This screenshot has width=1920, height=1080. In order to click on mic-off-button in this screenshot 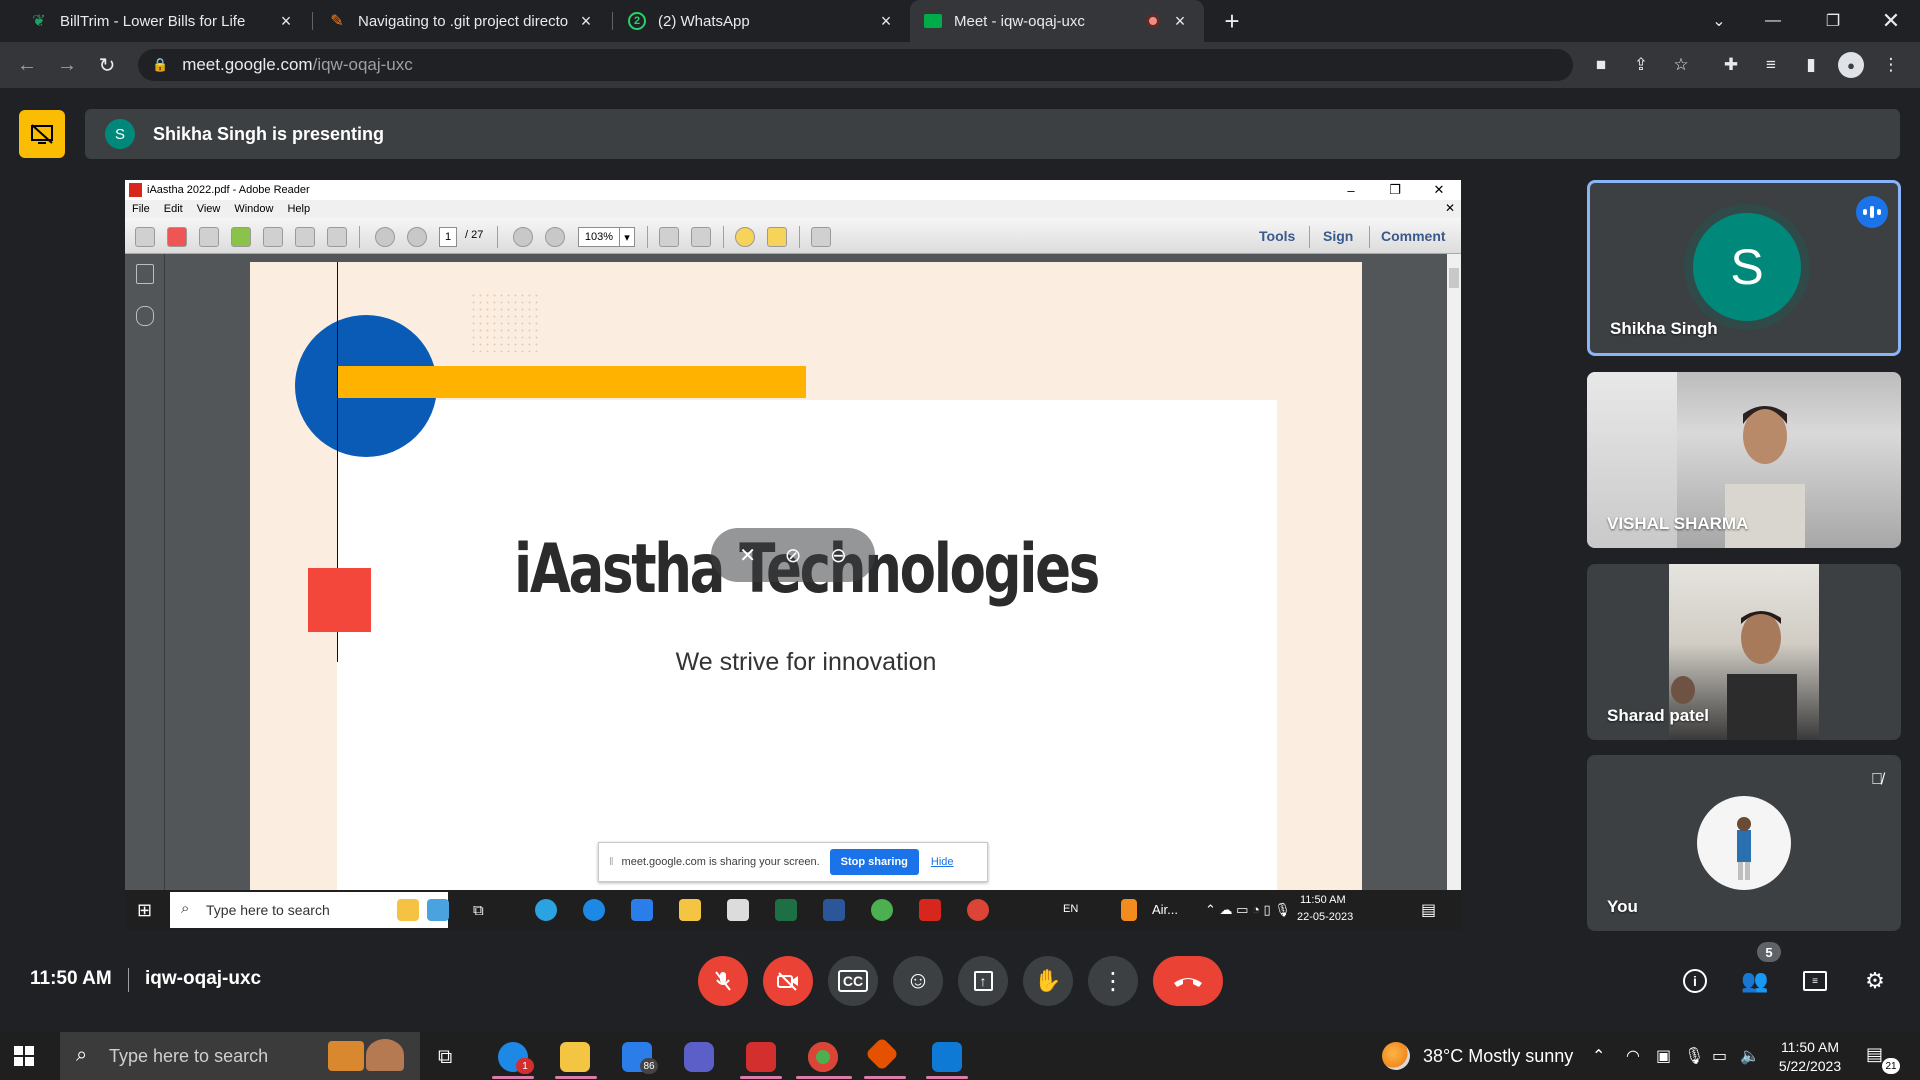, I will do `click(723, 981)`.